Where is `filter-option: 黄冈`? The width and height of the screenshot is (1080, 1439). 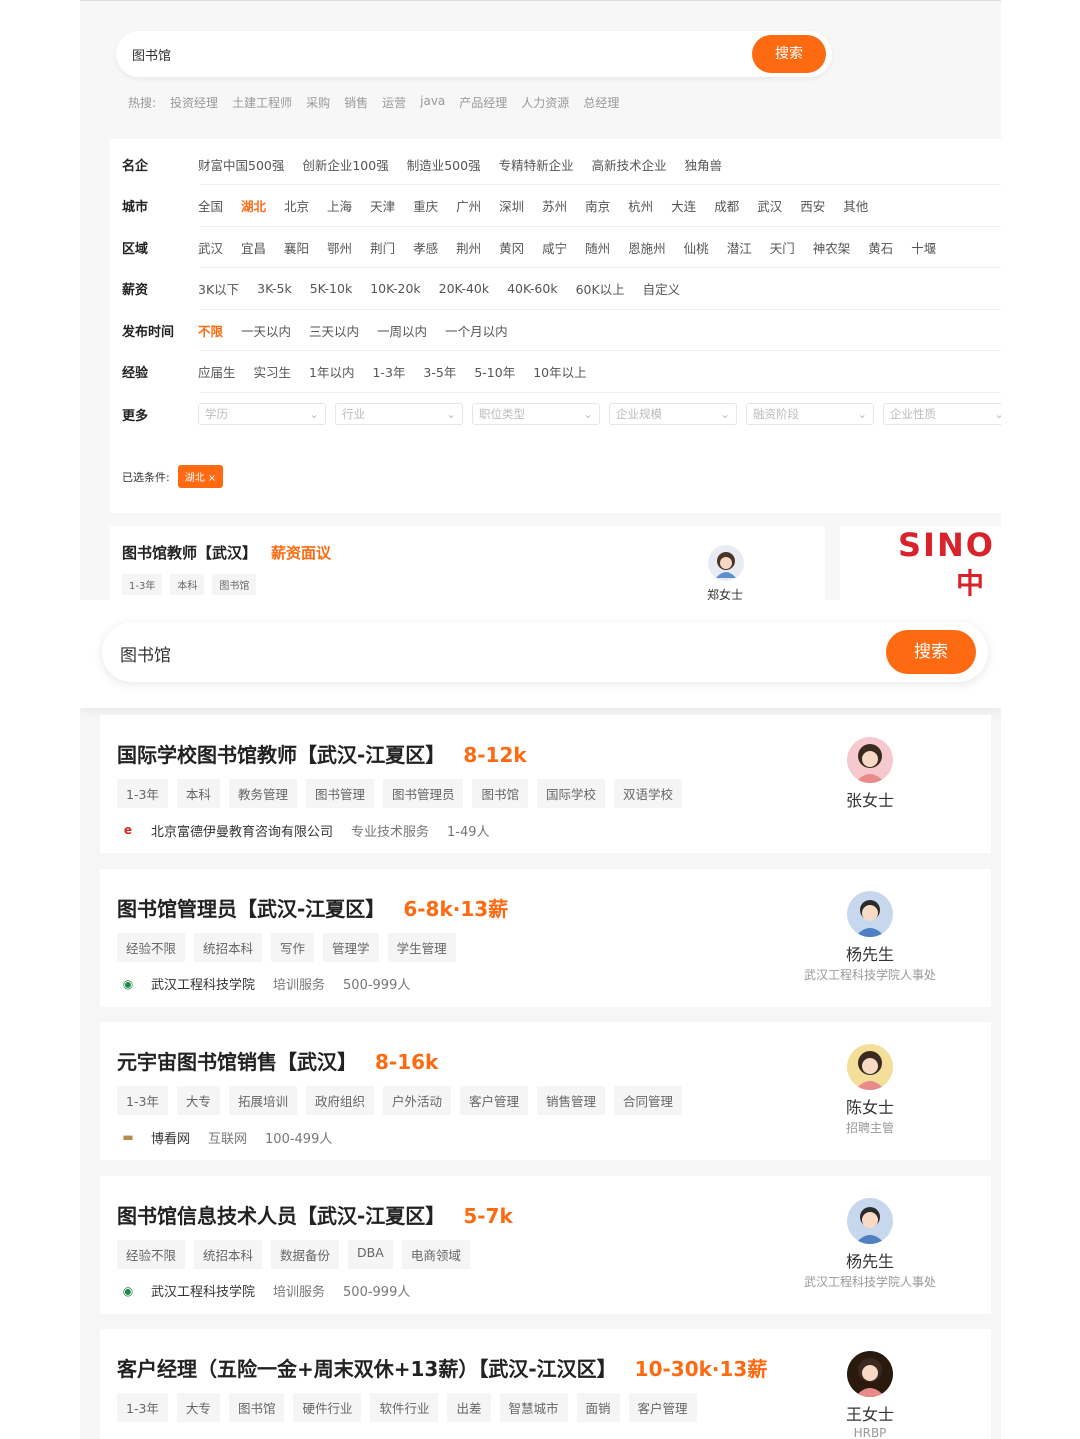 filter-option: 黄冈 is located at coordinates (511, 247).